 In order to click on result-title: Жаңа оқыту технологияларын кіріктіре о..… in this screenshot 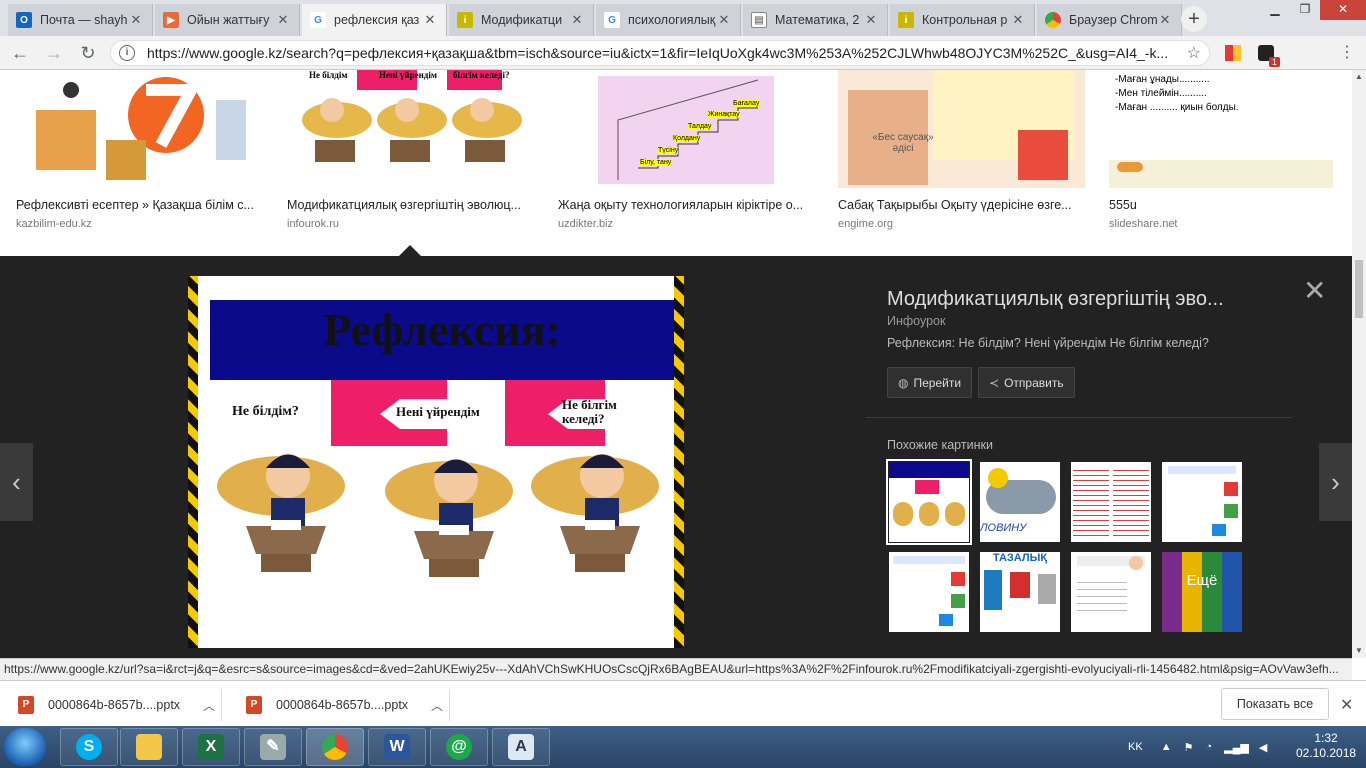, I will do `click(686, 205)`.